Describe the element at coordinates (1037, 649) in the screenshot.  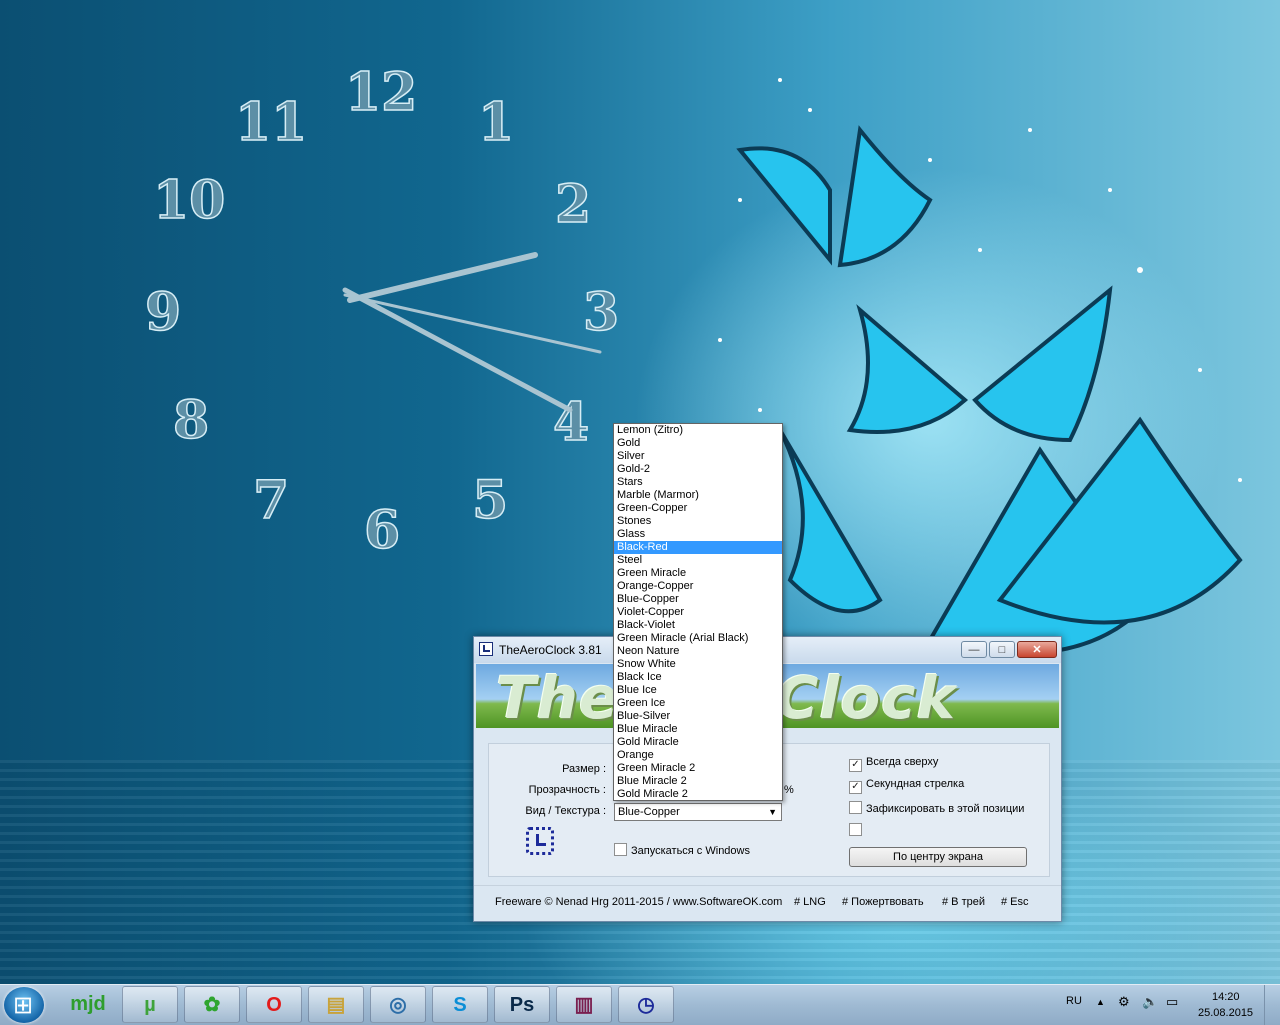
I see `close-button: ✕` at that location.